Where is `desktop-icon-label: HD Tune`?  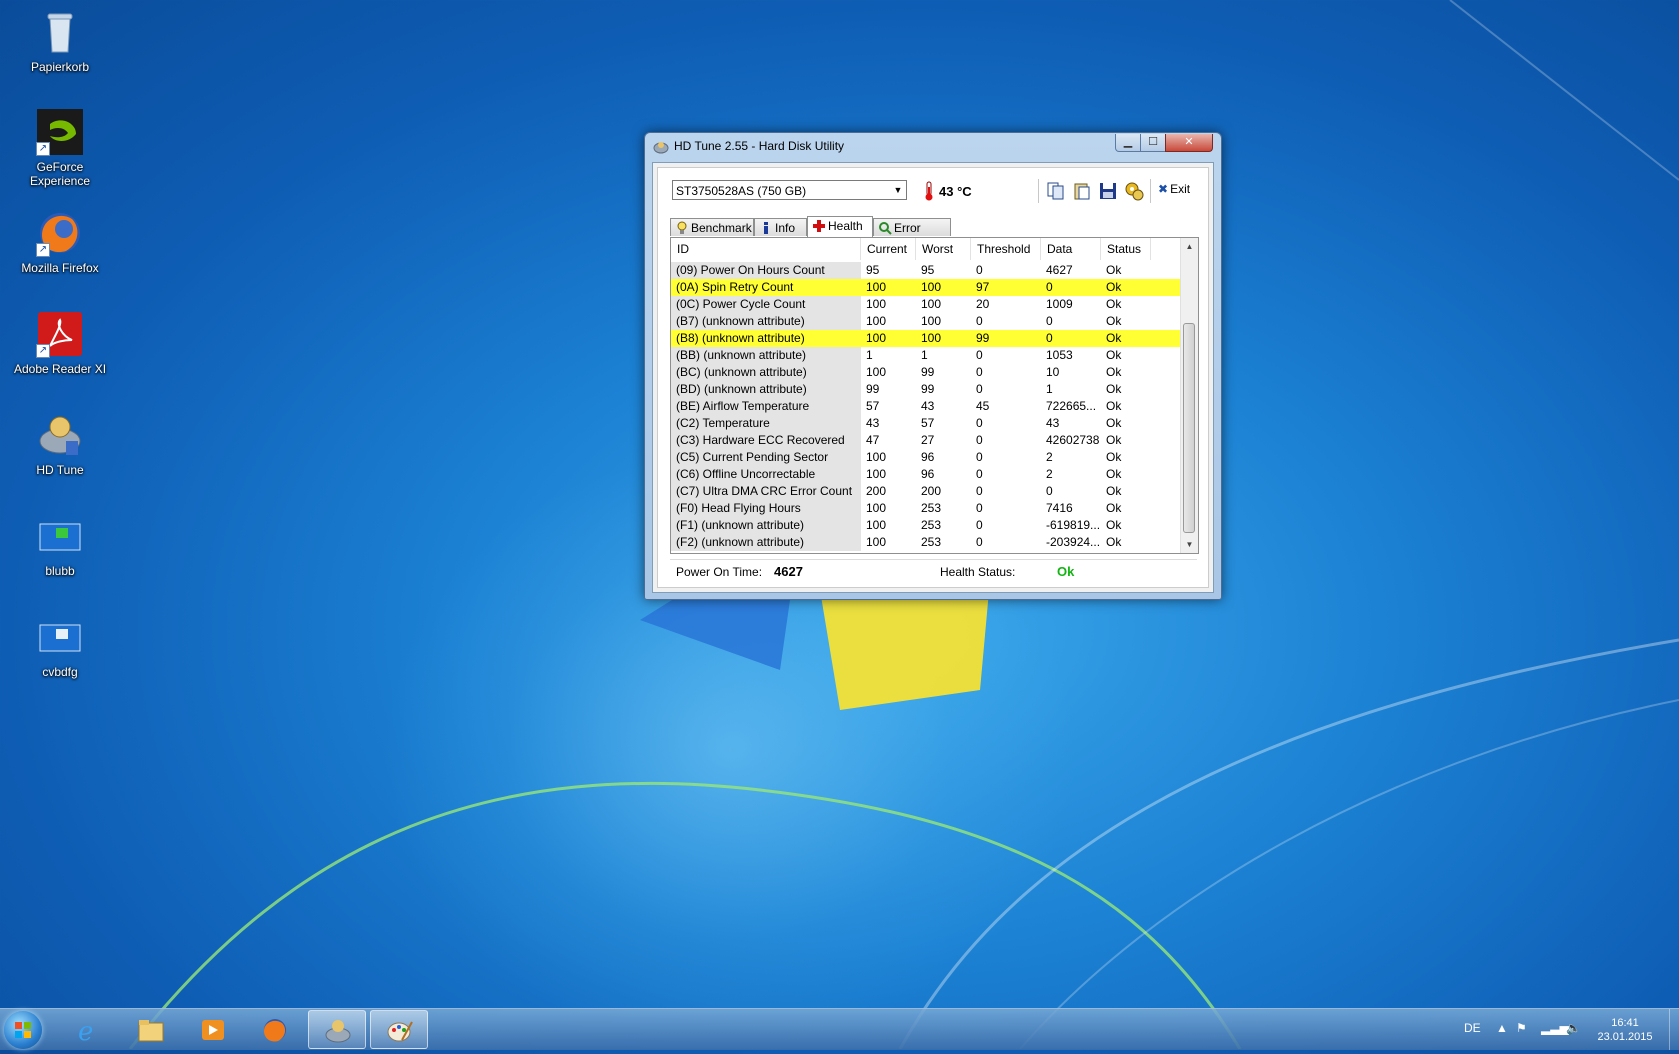 desktop-icon-label: HD Tune is located at coordinates (60, 470).